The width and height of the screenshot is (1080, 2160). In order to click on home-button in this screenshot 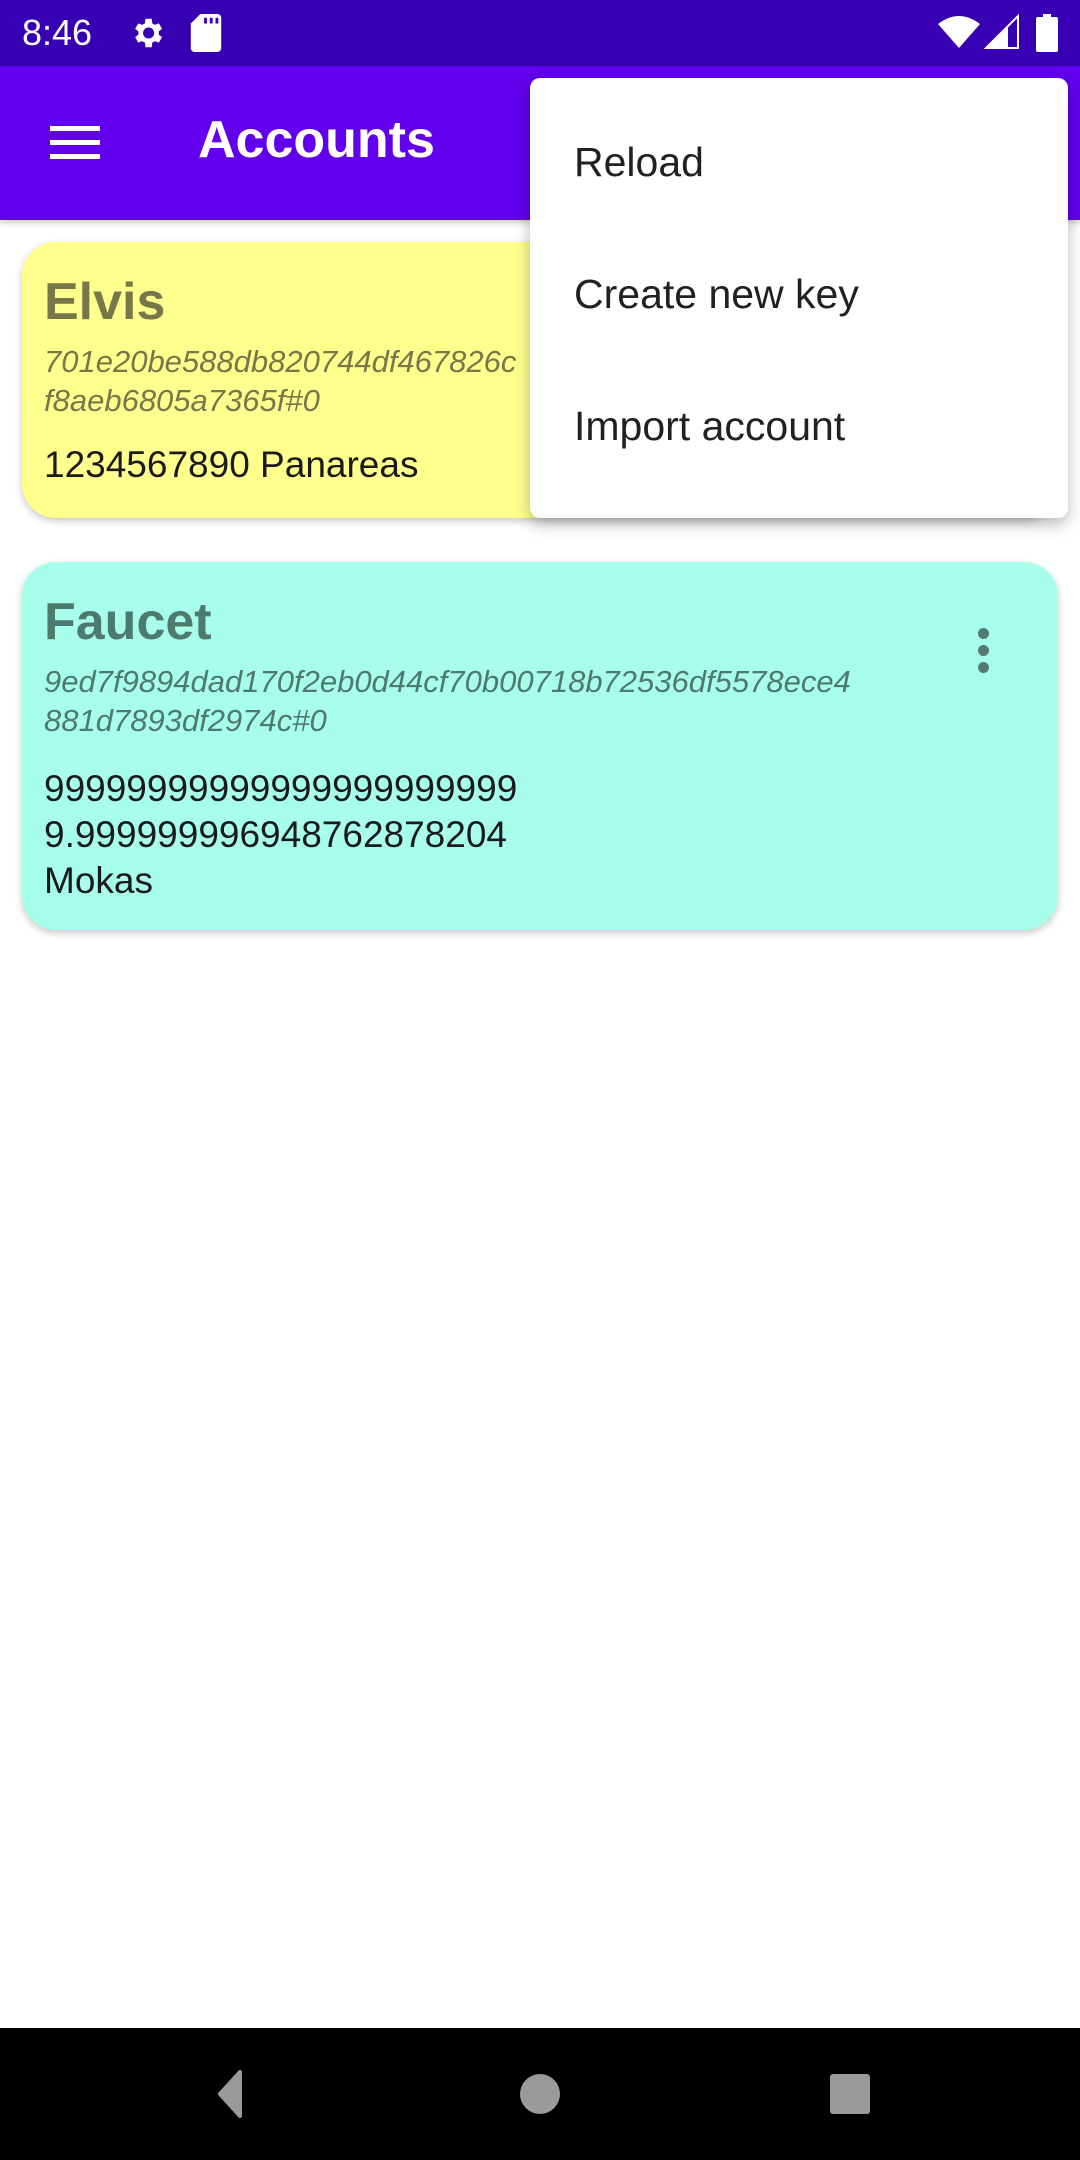, I will do `click(540, 2094)`.